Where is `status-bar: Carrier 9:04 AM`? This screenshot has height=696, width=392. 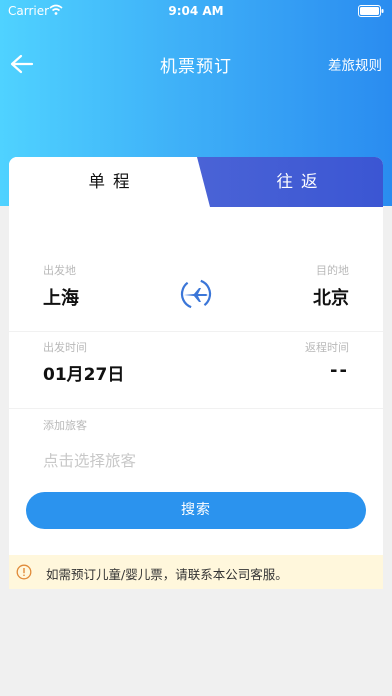 status-bar: Carrier 9:04 AM is located at coordinates (196, 11).